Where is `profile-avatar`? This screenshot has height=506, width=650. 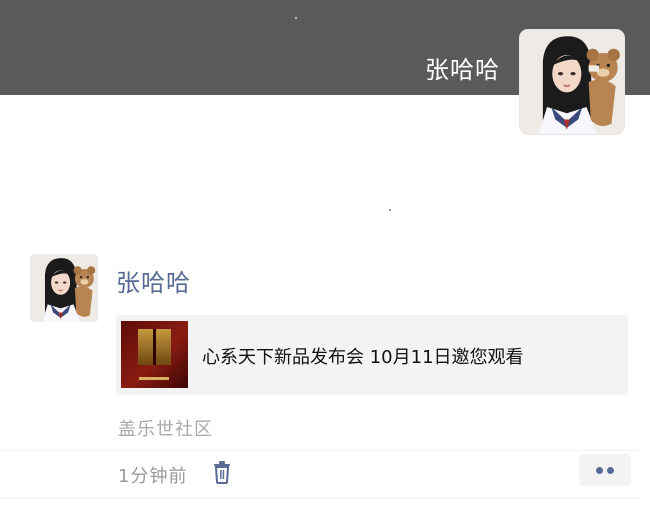
profile-avatar is located at coordinates (572, 82).